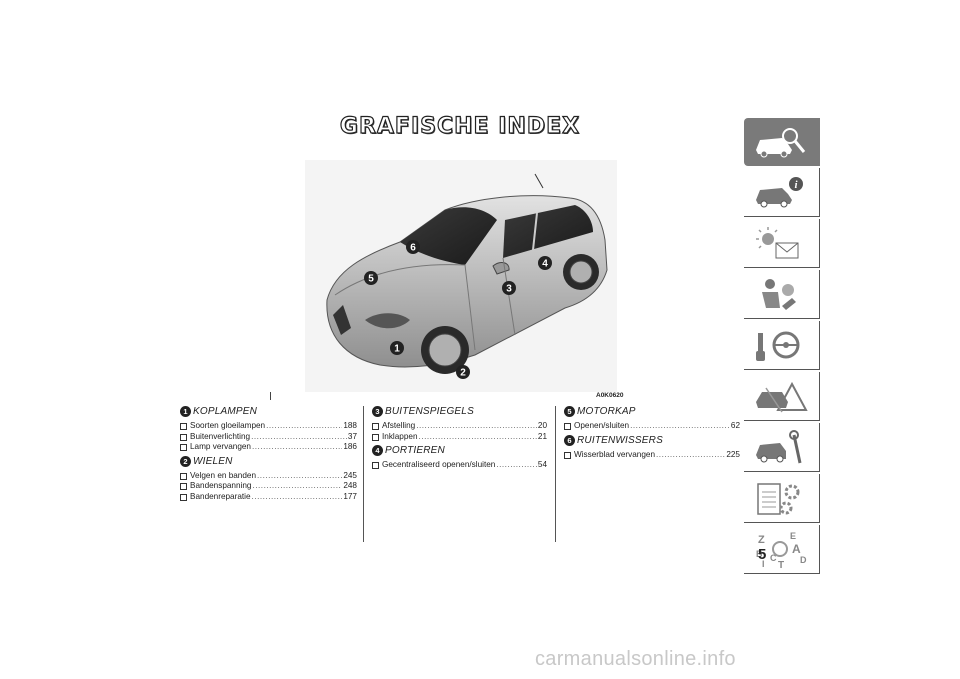  Describe the element at coordinates (620, 440) in the screenshot. I see `section-title: RUITENWISSERS` at that location.